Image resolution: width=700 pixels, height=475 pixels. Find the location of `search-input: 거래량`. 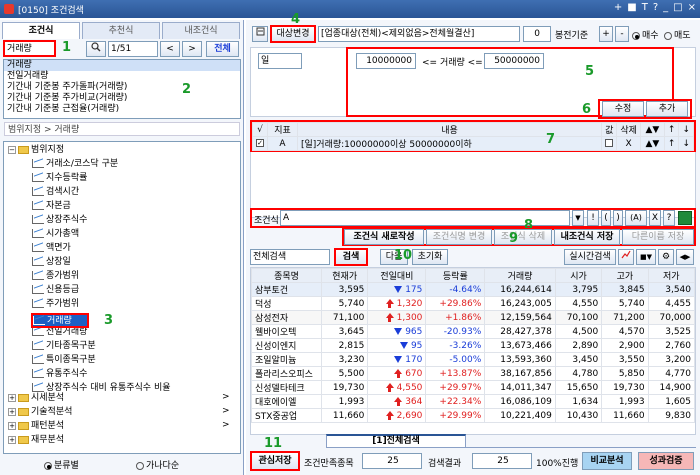

search-input: 거래량 is located at coordinates (29, 48).